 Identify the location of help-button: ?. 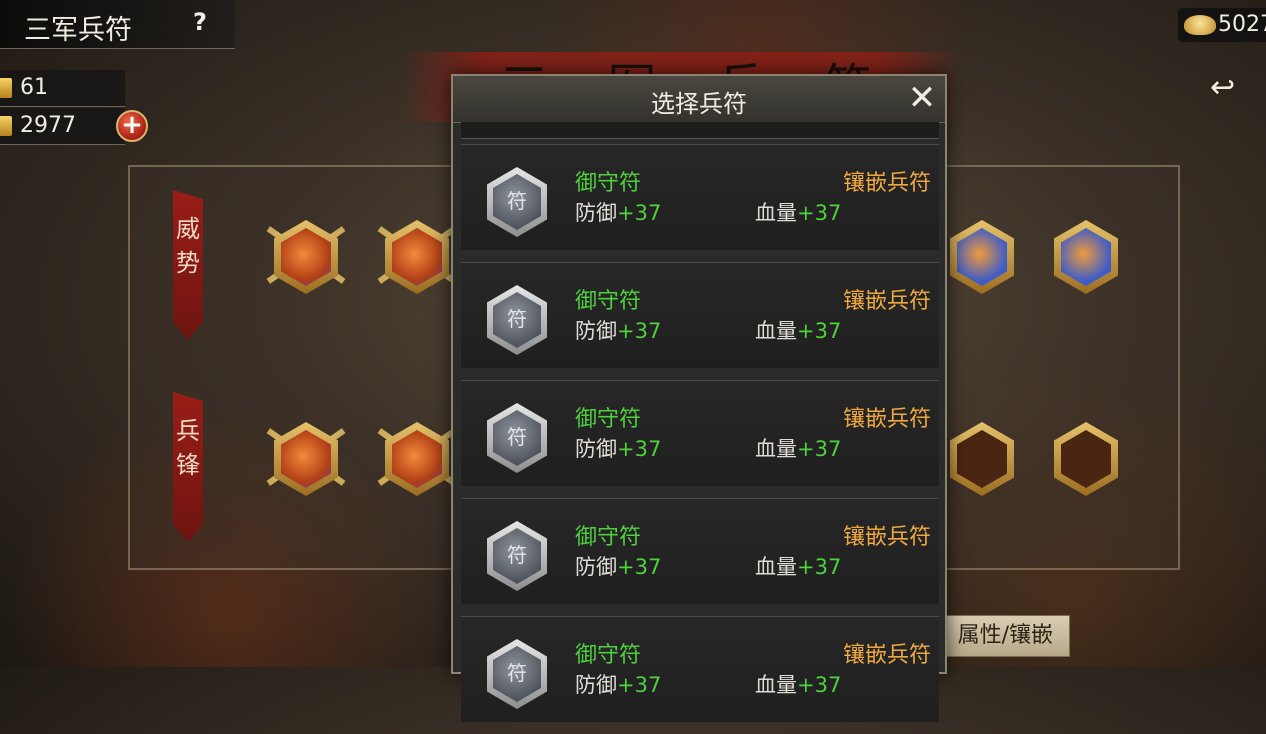
(200, 22).